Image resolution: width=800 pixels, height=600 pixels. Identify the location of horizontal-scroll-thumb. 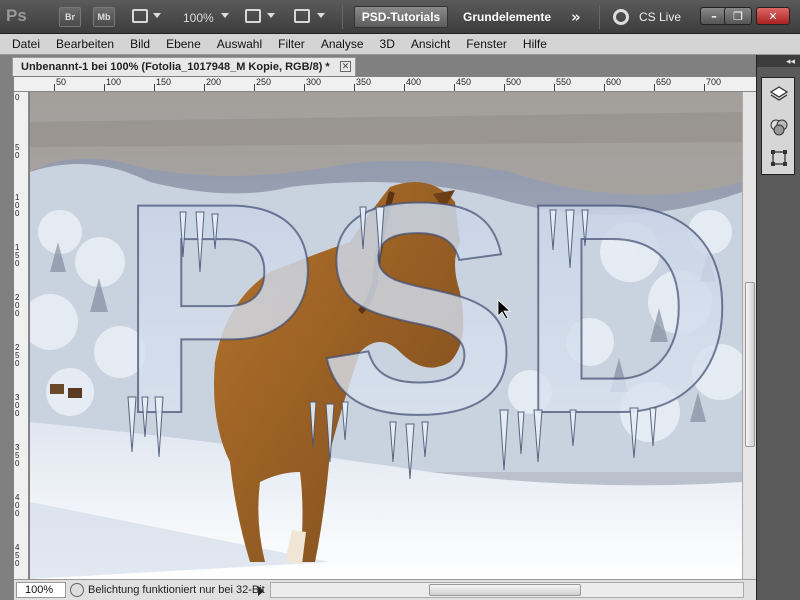
(505, 590).